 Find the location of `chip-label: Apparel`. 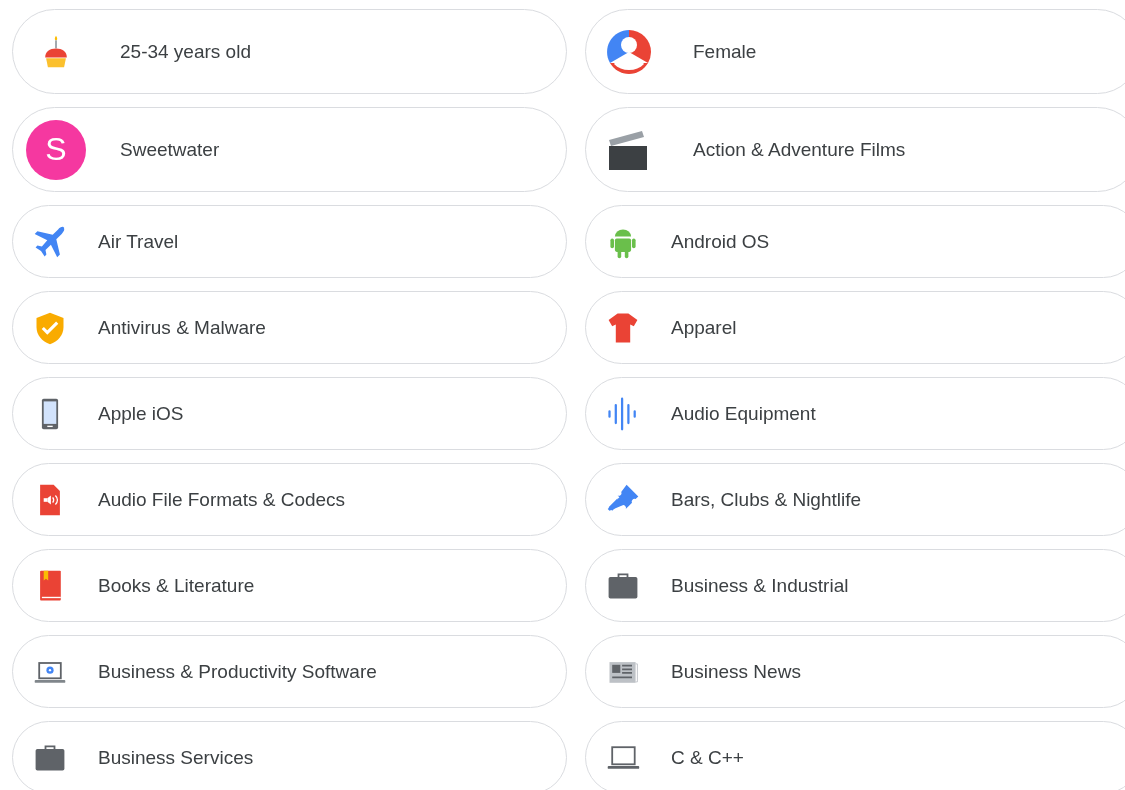

chip-label: Apparel is located at coordinates (704, 327).